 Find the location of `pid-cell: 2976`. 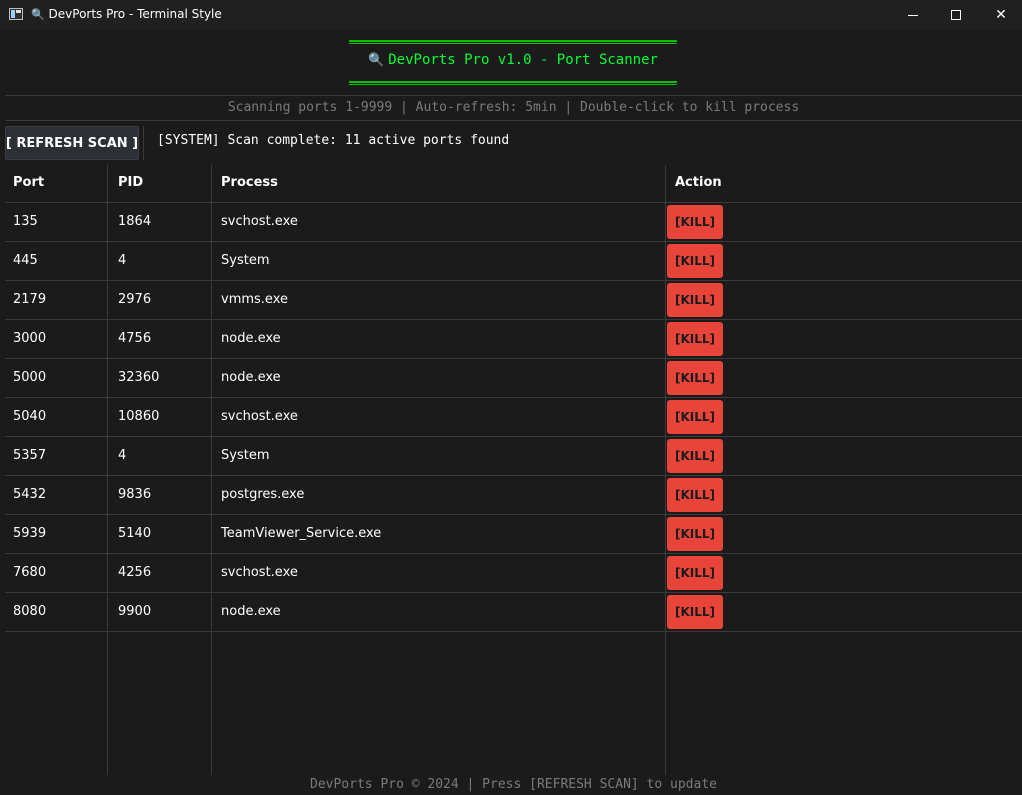

pid-cell: 2976 is located at coordinates (135, 299).